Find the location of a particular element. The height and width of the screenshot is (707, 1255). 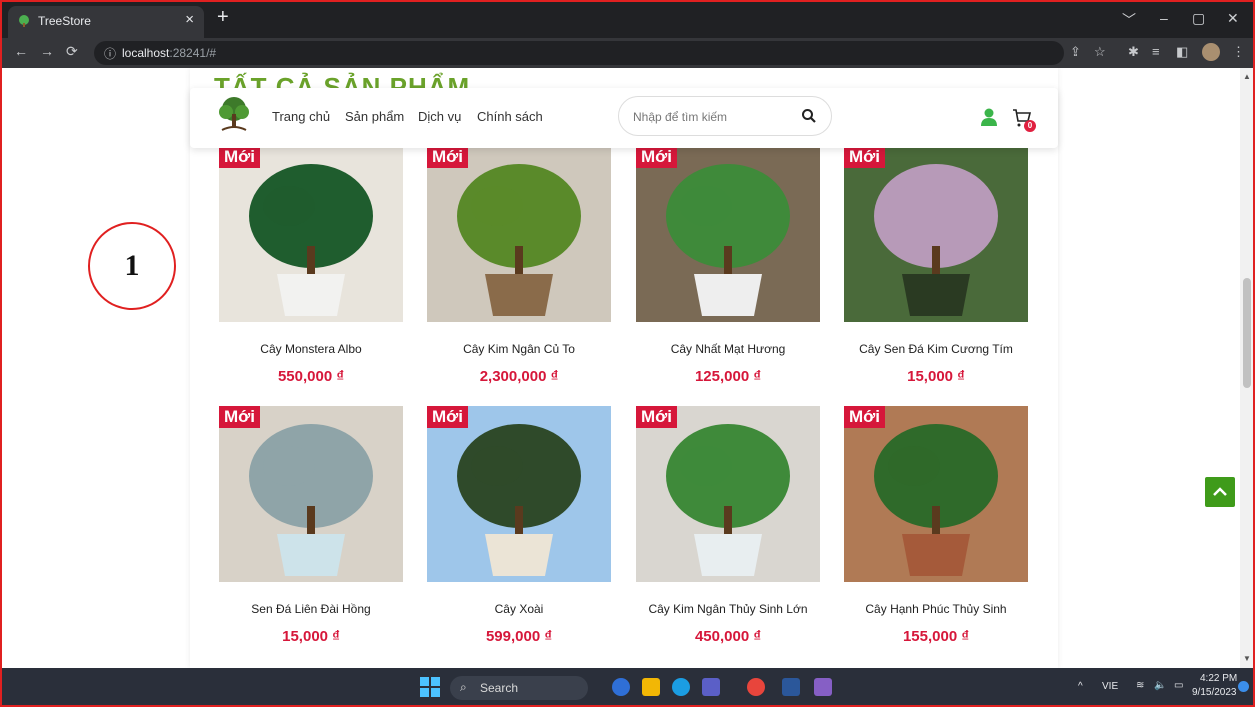

product-name: Sen Đá Liên Đài Hồng is located at coordinates (311, 609).